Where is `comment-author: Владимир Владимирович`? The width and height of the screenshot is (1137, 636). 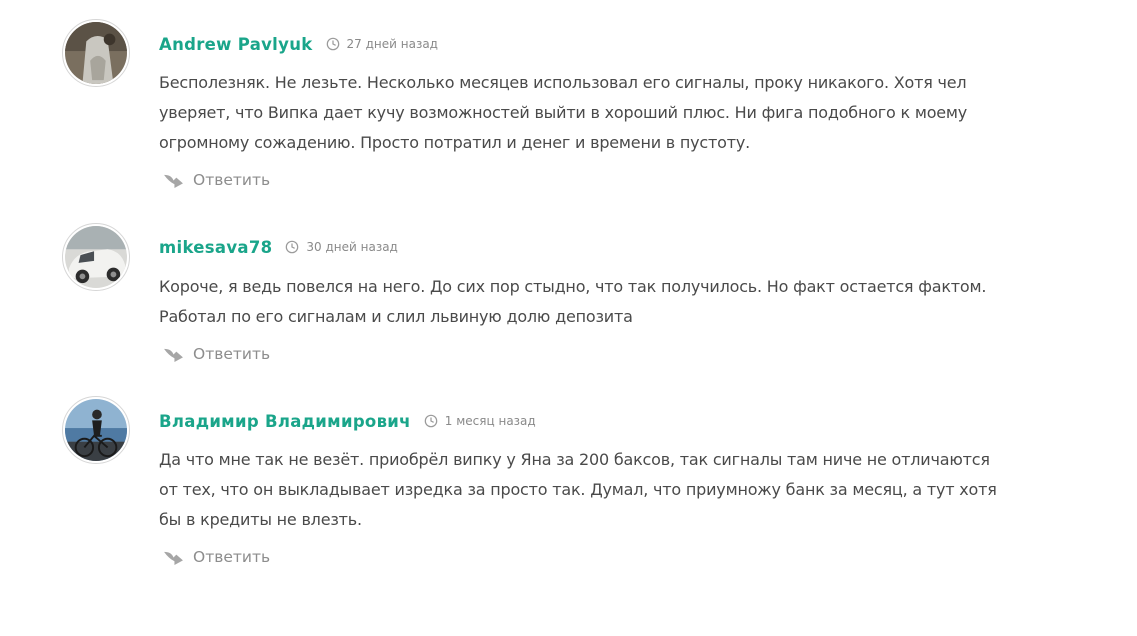
comment-author: Владимир Владимирович is located at coordinates (285, 421).